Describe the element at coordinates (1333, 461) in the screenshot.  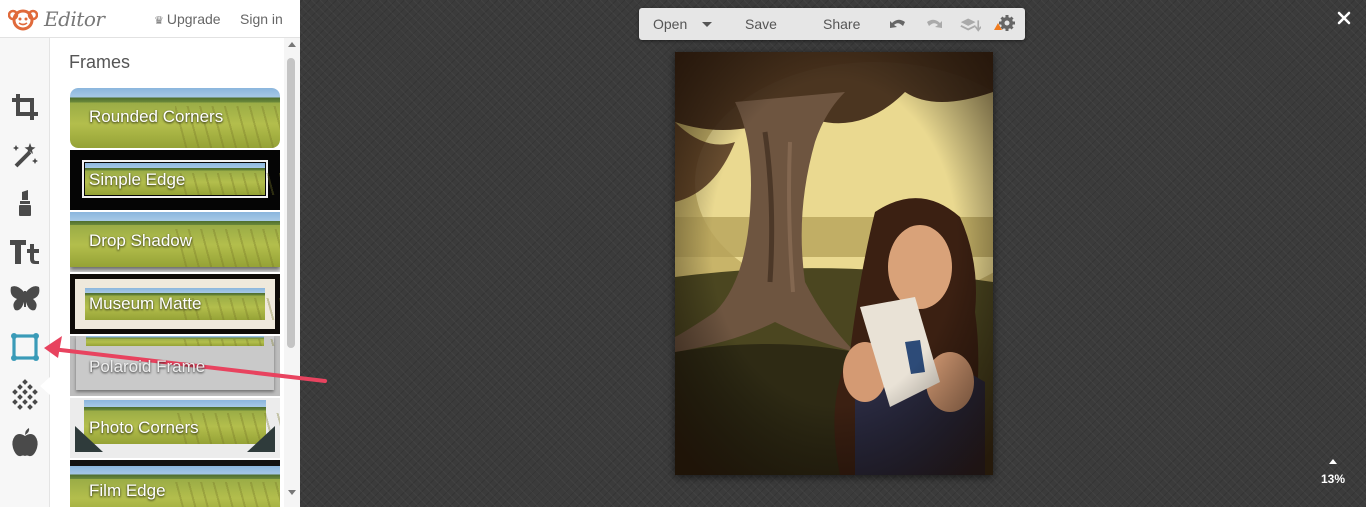
I see `zoom-up-arrow-icon` at that location.